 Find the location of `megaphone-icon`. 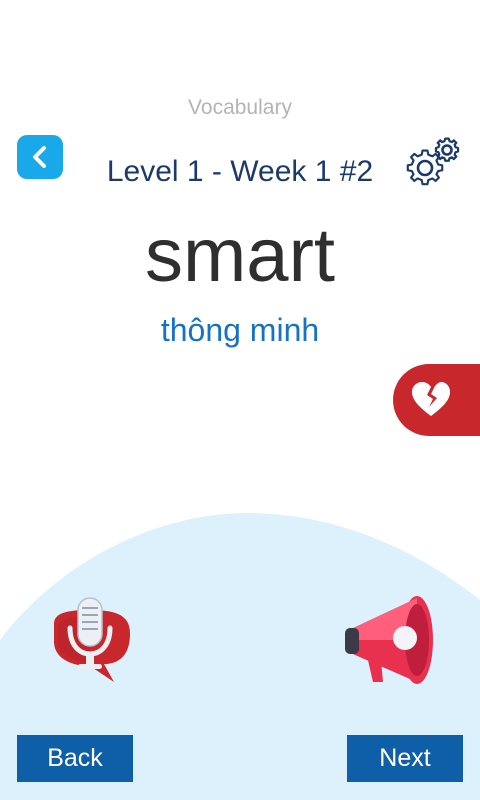

megaphone-icon is located at coordinates (391, 642).